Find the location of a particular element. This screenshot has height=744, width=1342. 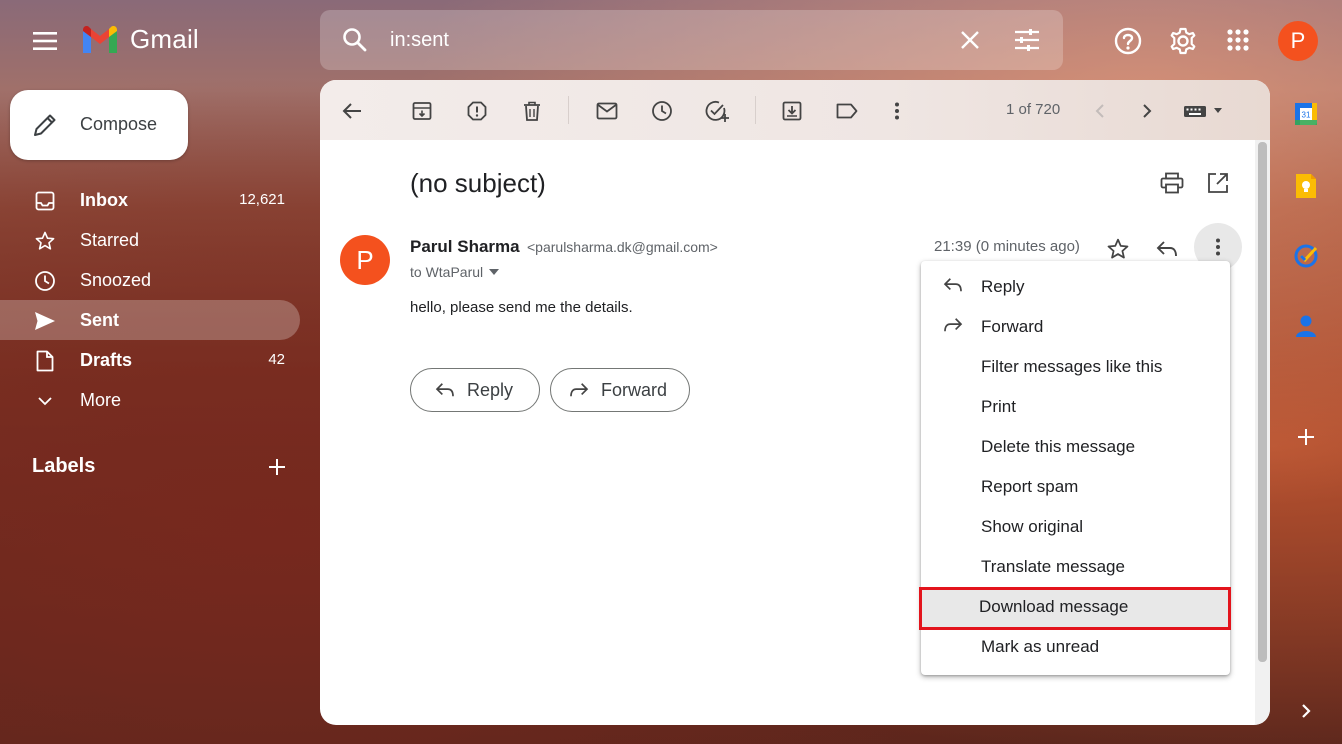

menu-item-delete-message: Delete this message is located at coordinates (1075, 447).